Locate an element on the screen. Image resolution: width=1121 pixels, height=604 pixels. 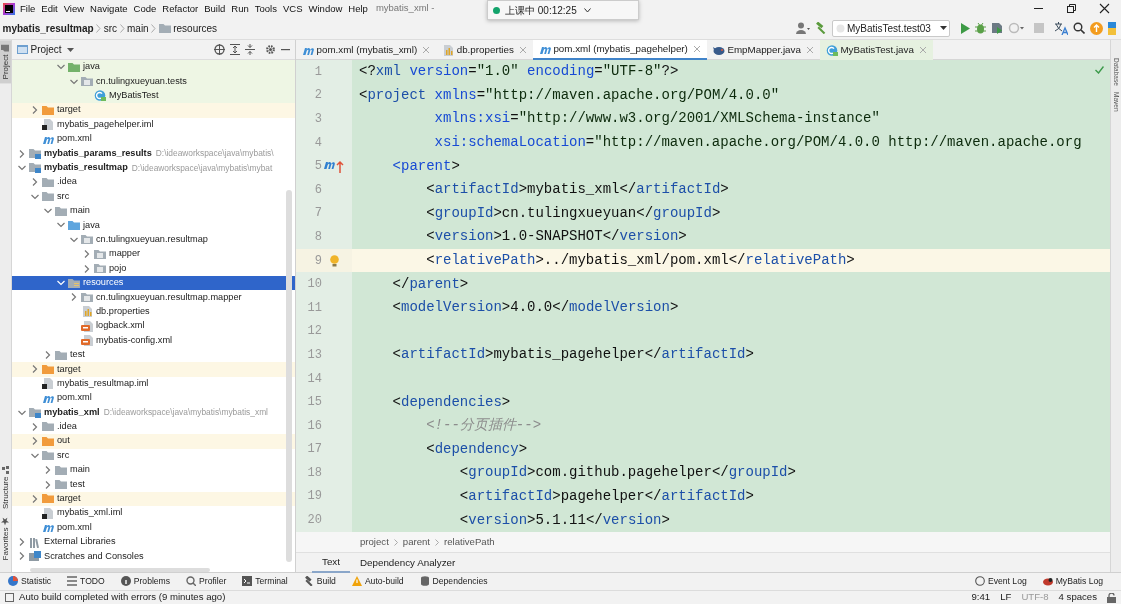
tree-item: mybatis-config.xml is located at coordinates (134, 340).